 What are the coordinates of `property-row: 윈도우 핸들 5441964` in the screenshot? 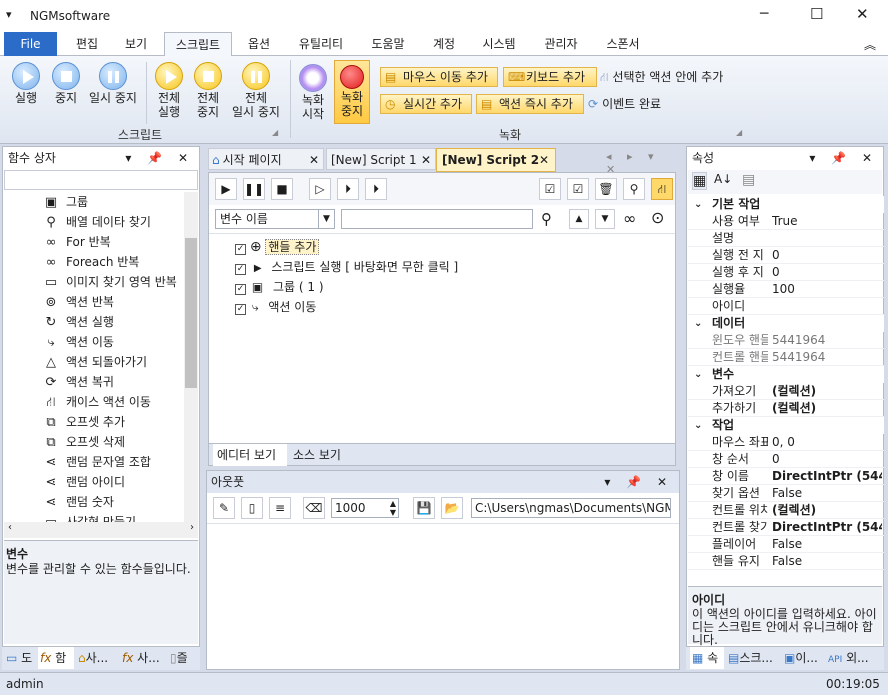 It's located at (786, 340).